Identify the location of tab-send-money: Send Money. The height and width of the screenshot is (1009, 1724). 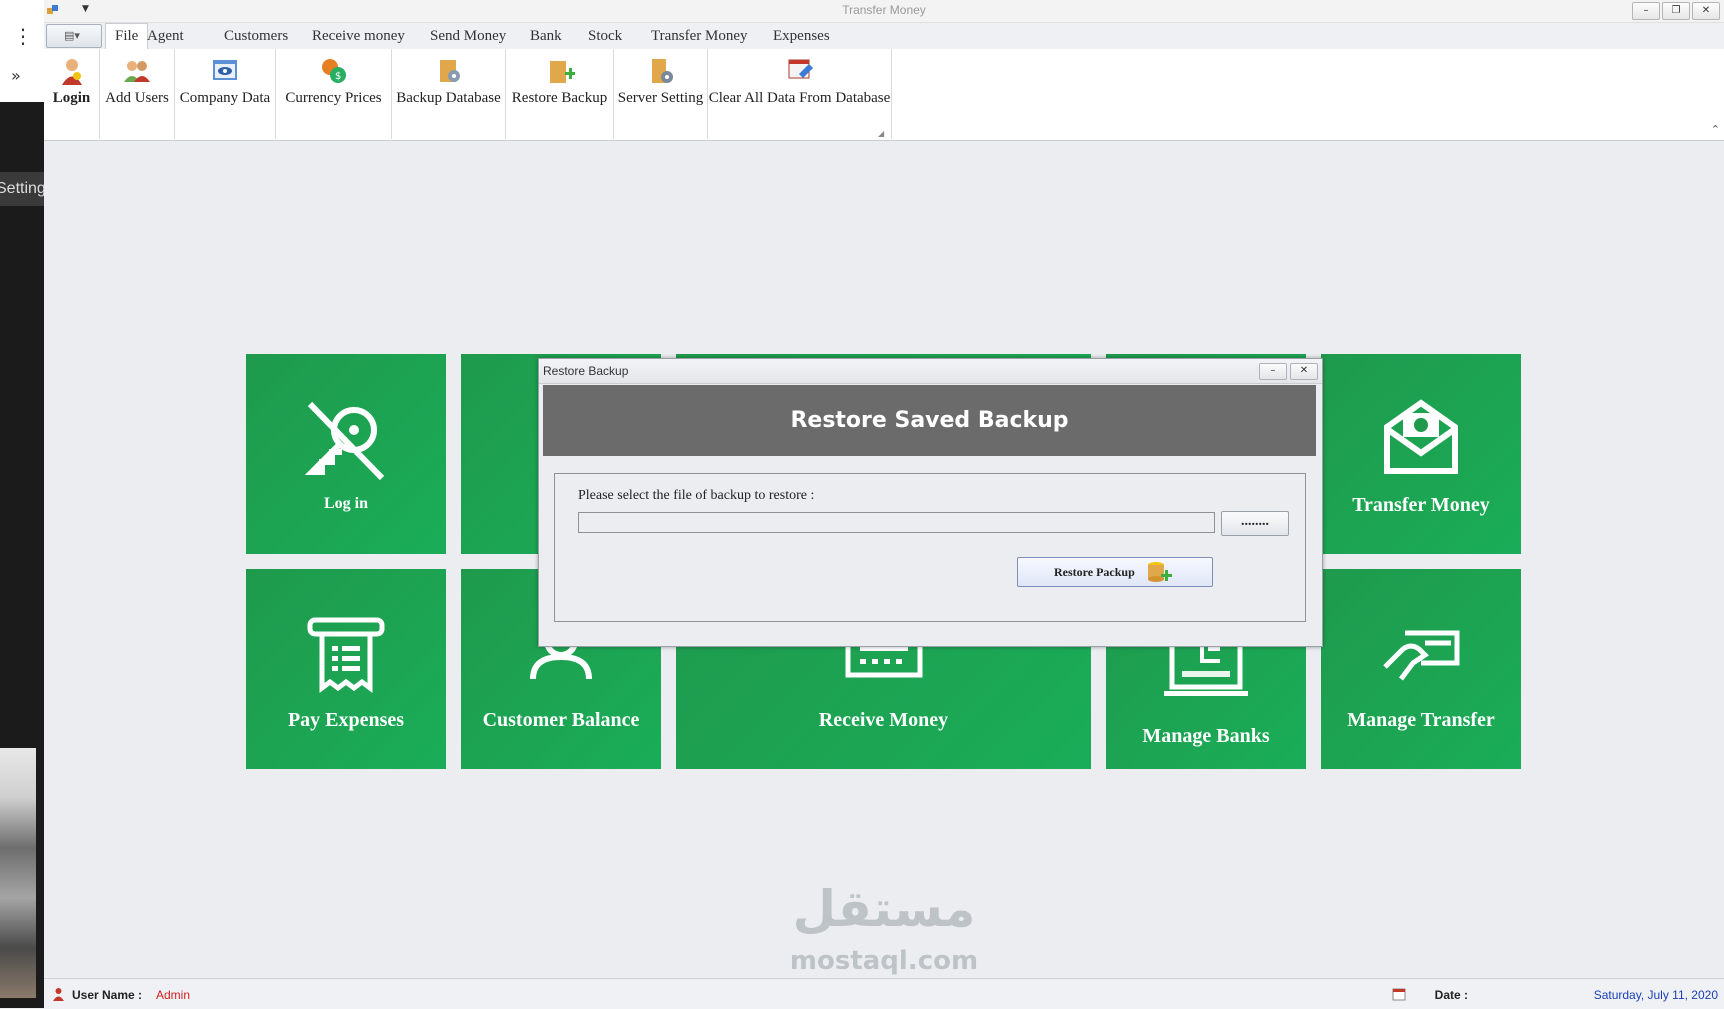
(468, 36).